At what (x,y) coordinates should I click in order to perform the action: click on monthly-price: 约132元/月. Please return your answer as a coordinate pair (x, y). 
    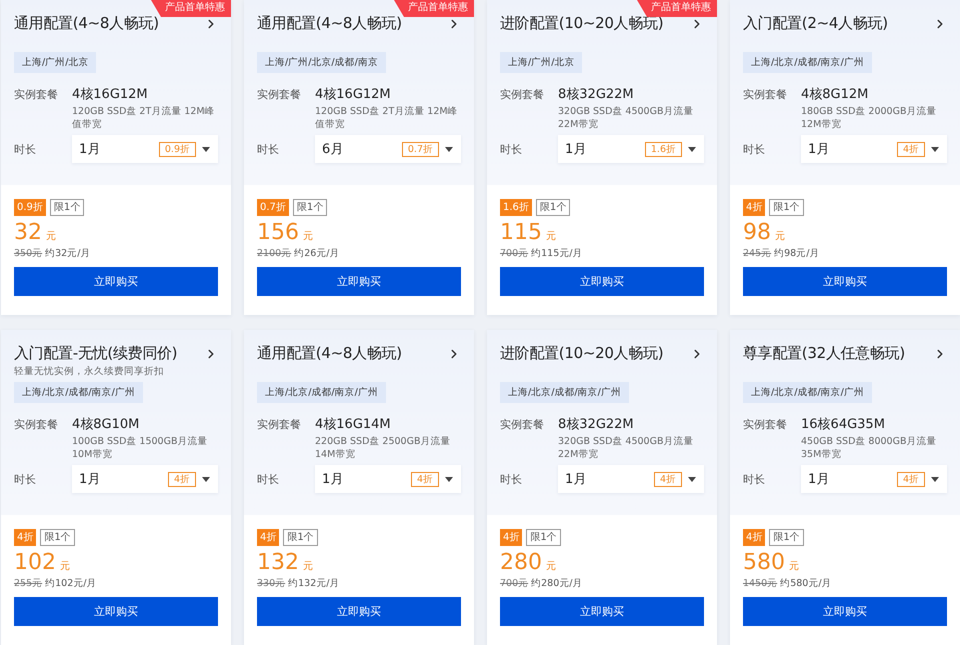
    Looking at the image, I should click on (314, 583).